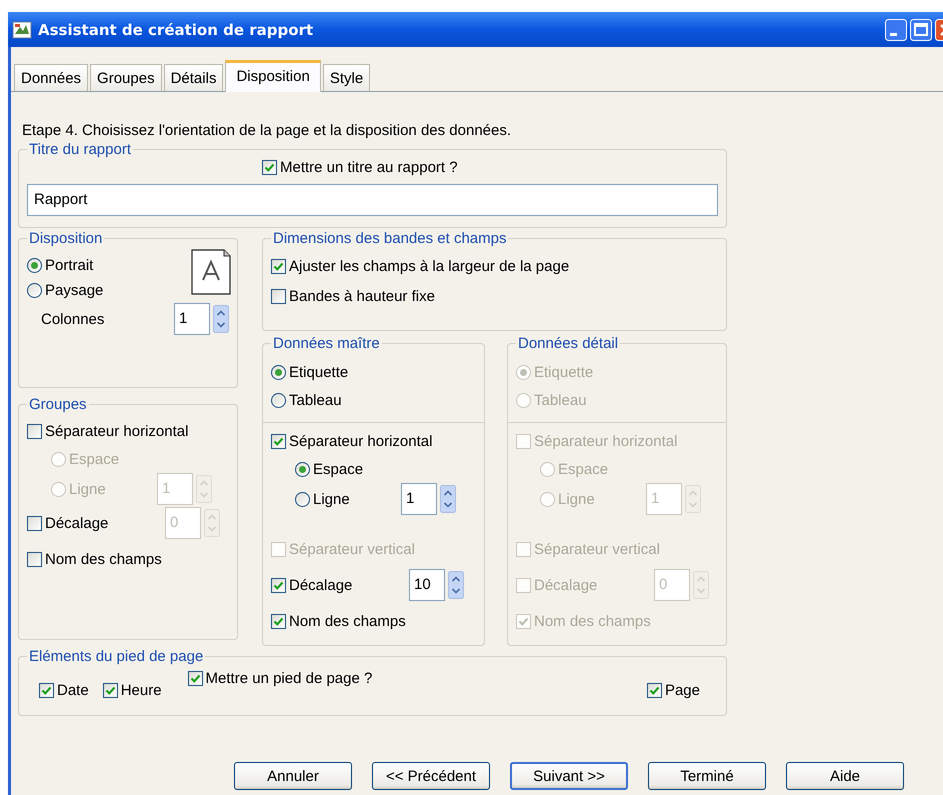 The height and width of the screenshot is (795, 943). Describe the element at coordinates (293, 776) in the screenshot. I see `button: Annuler` at that location.